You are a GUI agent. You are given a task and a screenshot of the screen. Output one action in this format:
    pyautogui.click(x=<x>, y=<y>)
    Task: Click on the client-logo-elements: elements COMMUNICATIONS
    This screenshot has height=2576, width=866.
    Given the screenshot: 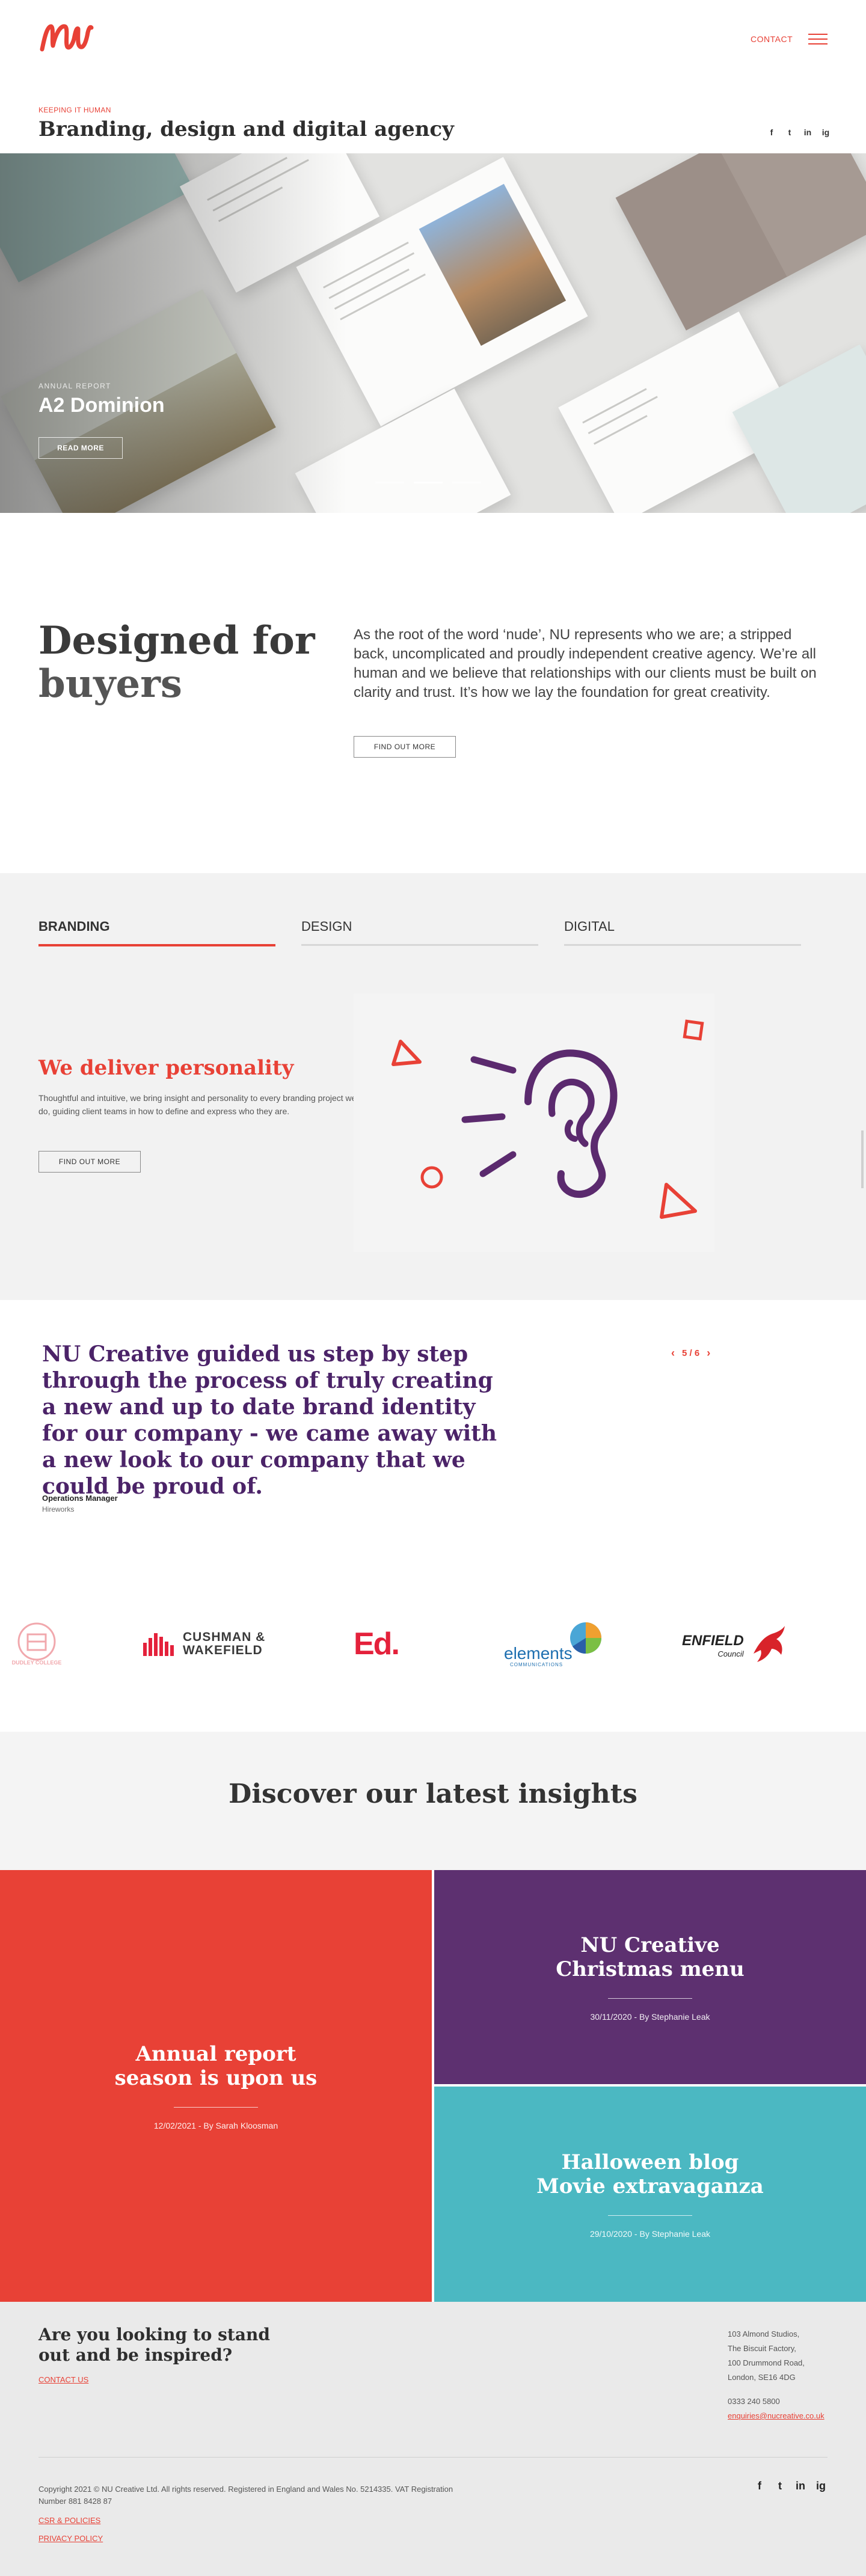 What is the action you would take?
    pyautogui.click(x=558, y=1644)
    